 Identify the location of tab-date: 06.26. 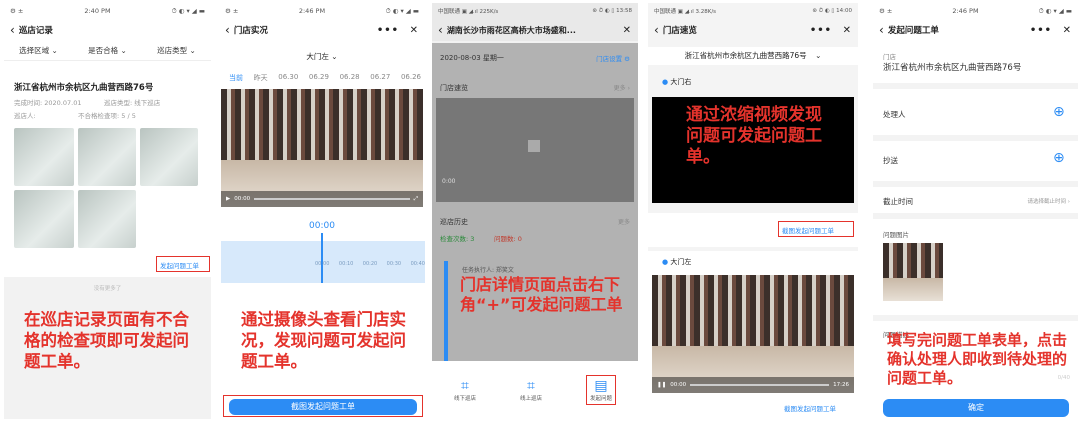
(411, 78).